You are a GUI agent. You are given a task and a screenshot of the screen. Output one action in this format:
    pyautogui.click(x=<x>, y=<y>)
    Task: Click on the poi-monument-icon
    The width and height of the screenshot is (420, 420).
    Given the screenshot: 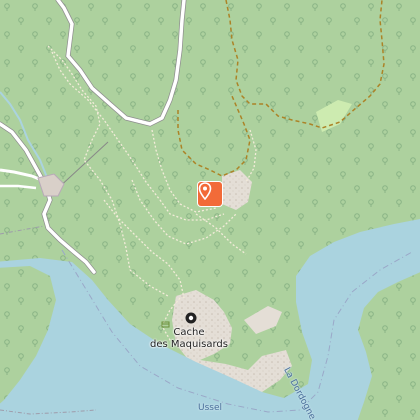 What is the action you would take?
    pyautogui.click(x=191, y=318)
    